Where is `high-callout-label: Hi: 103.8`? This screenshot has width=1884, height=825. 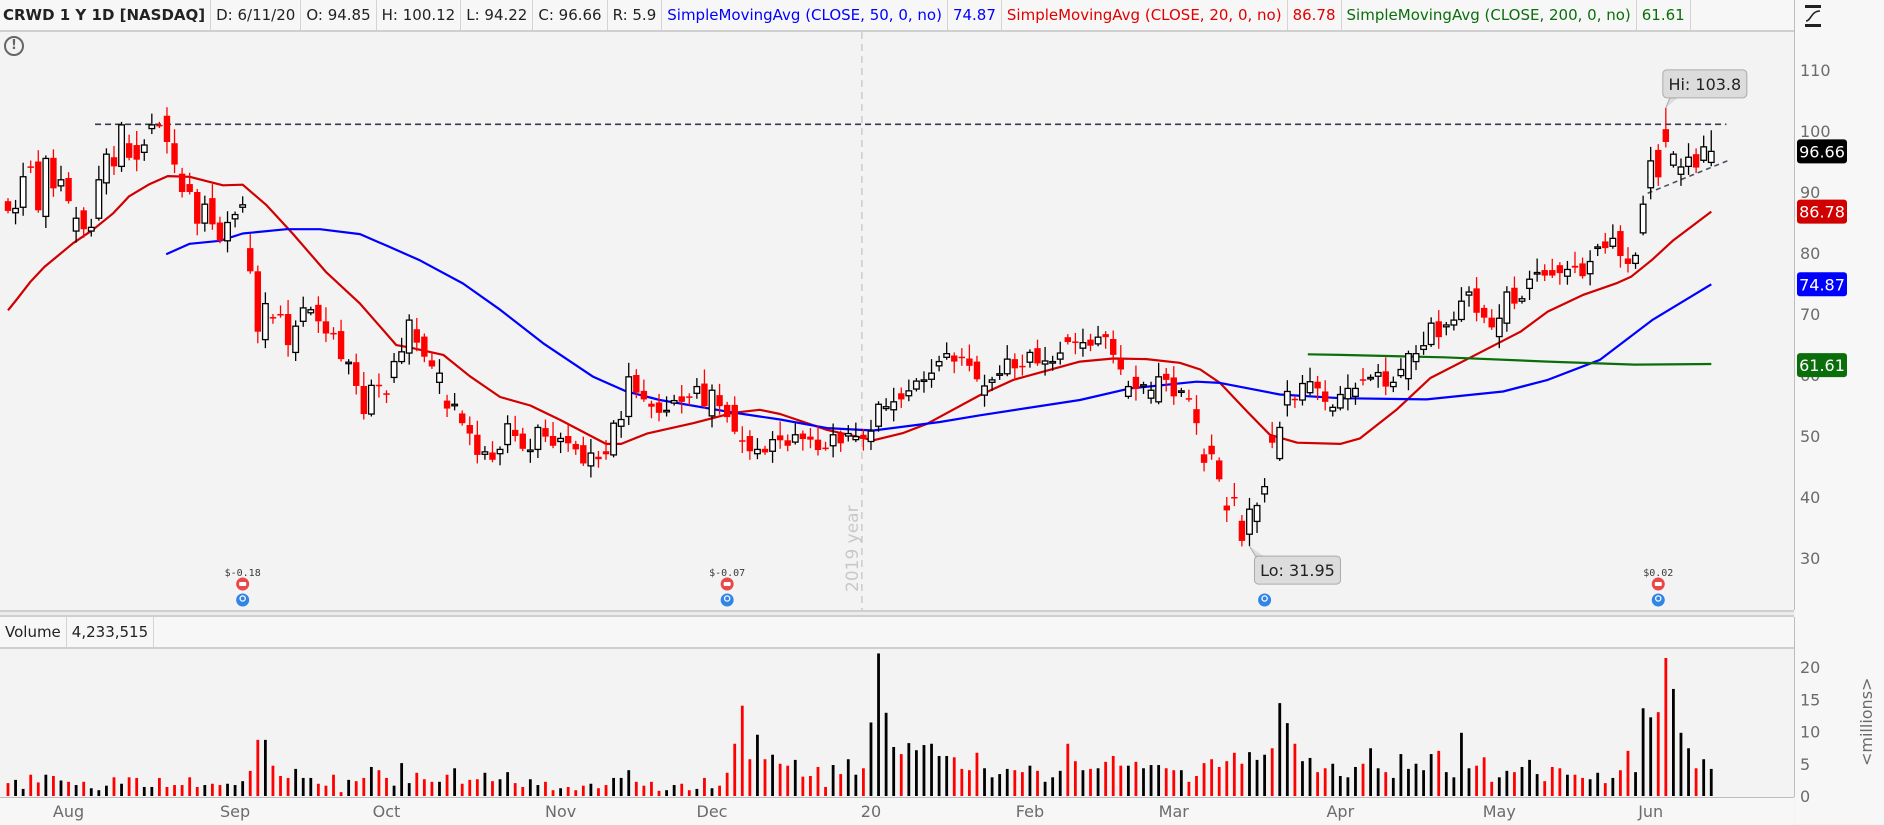 high-callout-label: Hi: 103.8 is located at coordinates (1704, 84).